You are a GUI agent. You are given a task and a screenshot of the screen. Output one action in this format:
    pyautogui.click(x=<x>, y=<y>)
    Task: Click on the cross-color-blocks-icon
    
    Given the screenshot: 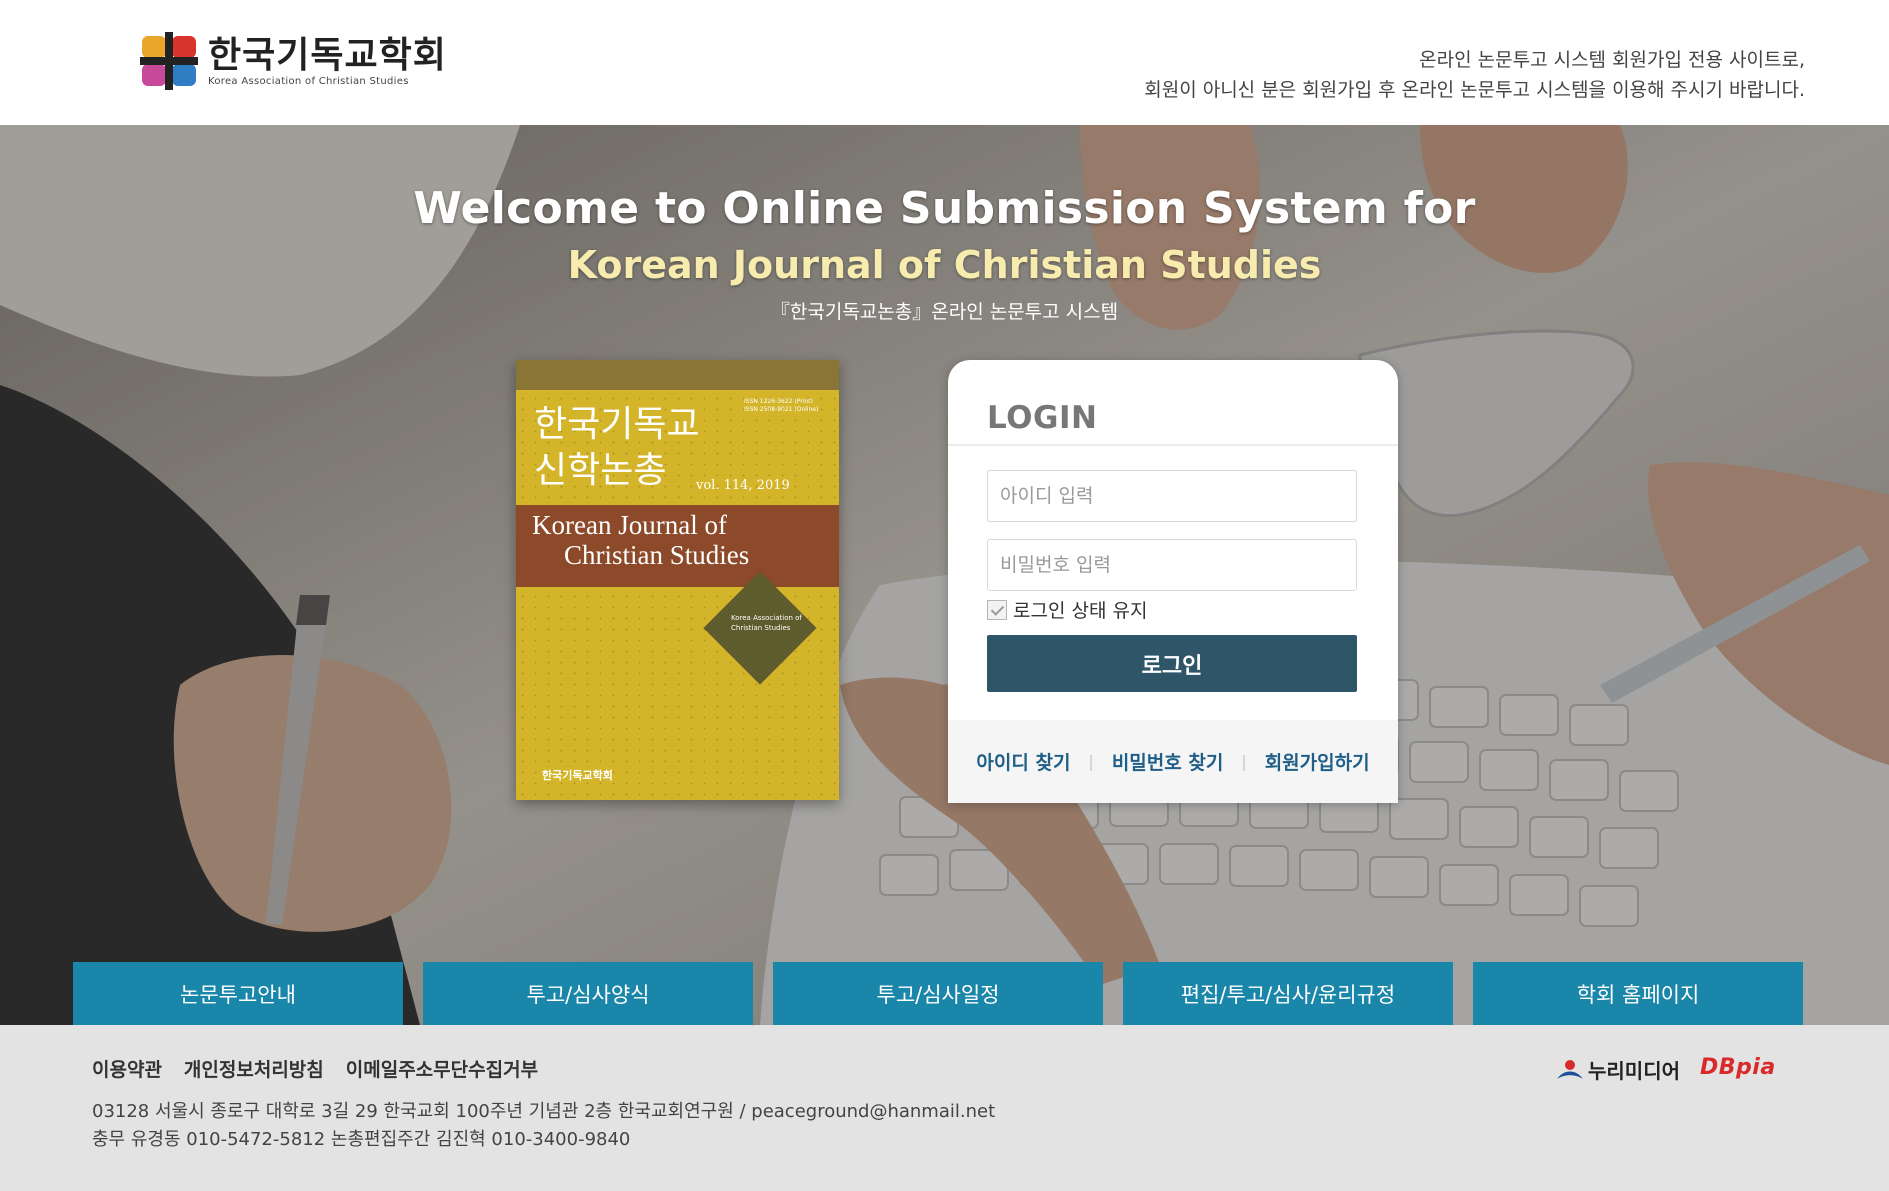 What is the action you would take?
    pyautogui.click(x=169, y=61)
    